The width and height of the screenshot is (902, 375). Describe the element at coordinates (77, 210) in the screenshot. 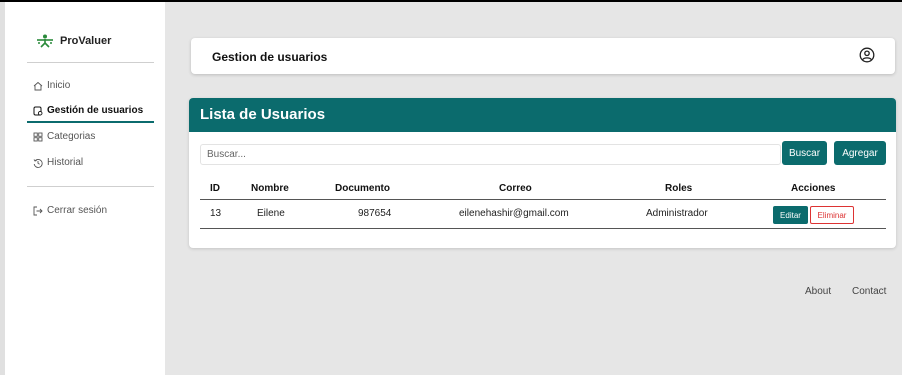

I see `logout-label: Cerrar sesión` at that location.